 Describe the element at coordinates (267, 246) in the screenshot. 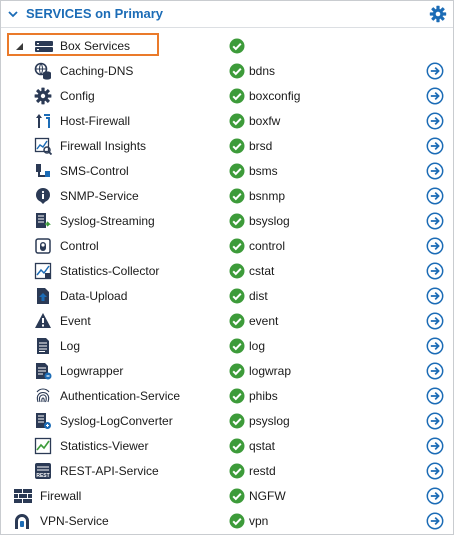

I see `process-name: control` at that location.